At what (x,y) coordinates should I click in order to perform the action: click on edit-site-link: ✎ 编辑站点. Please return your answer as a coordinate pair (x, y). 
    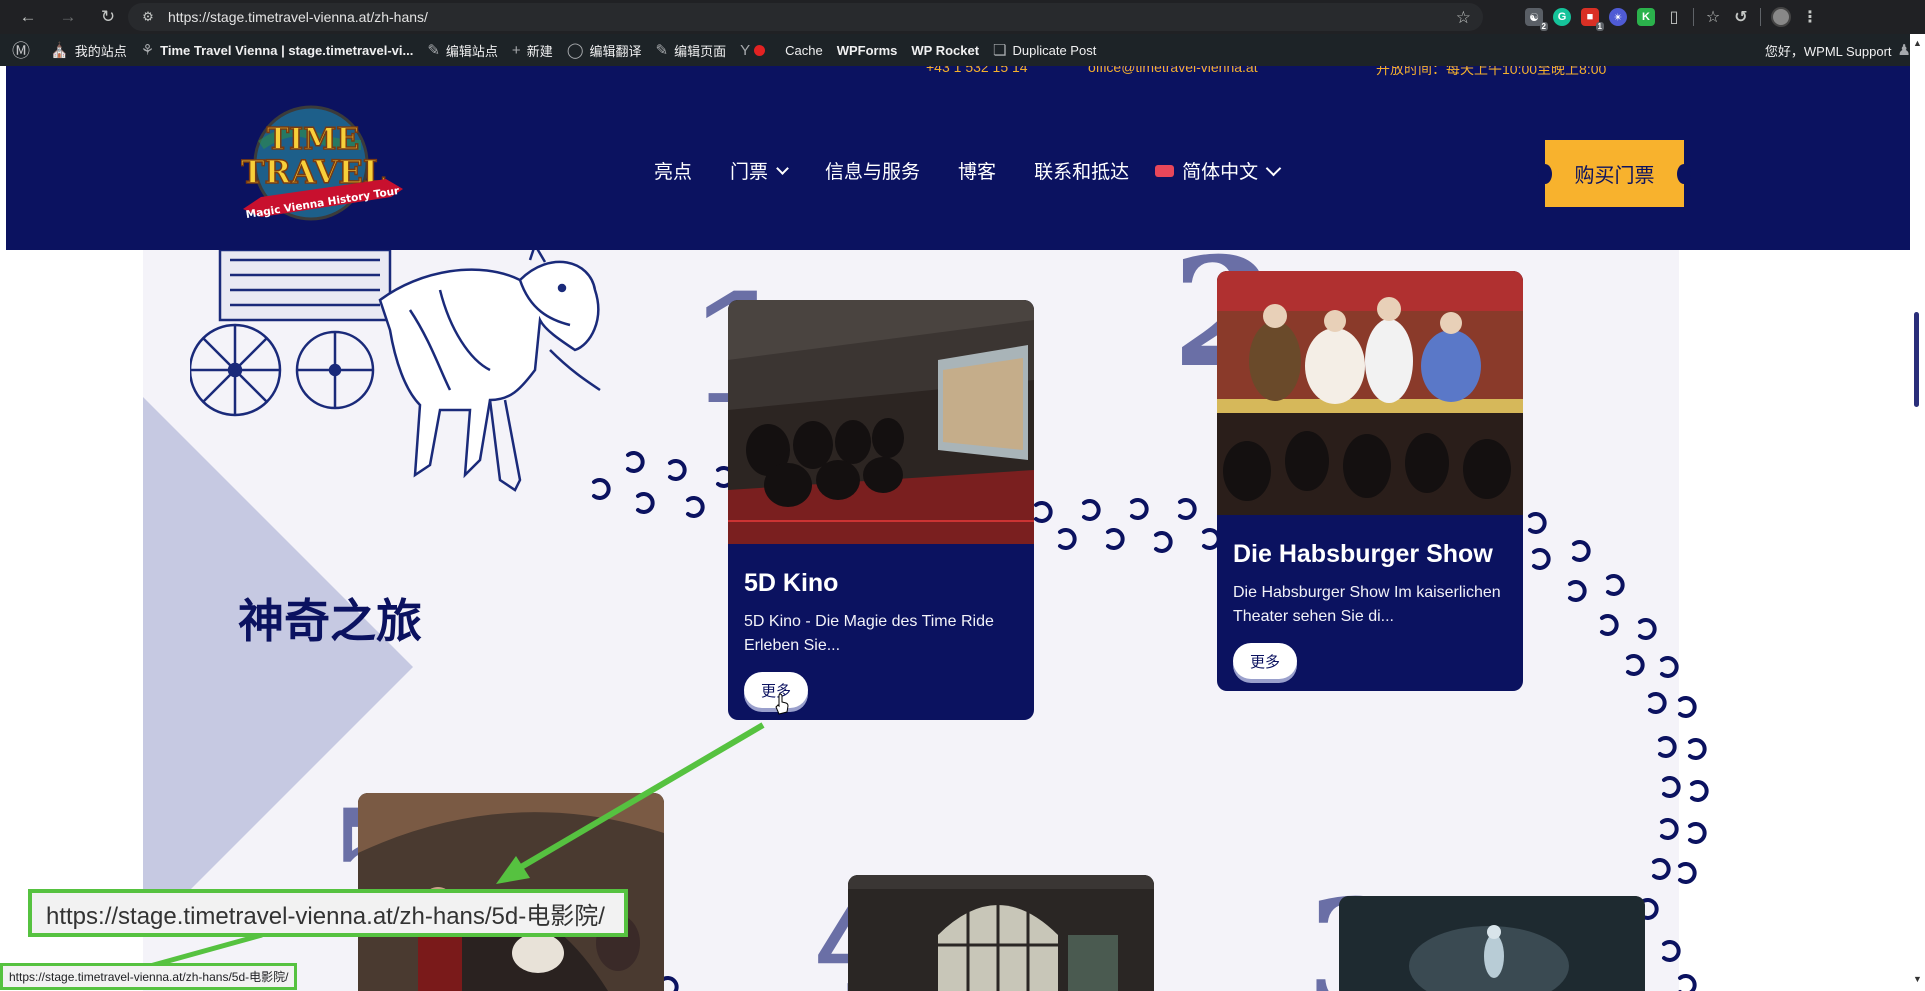
    Looking at the image, I should click on (462, 50).